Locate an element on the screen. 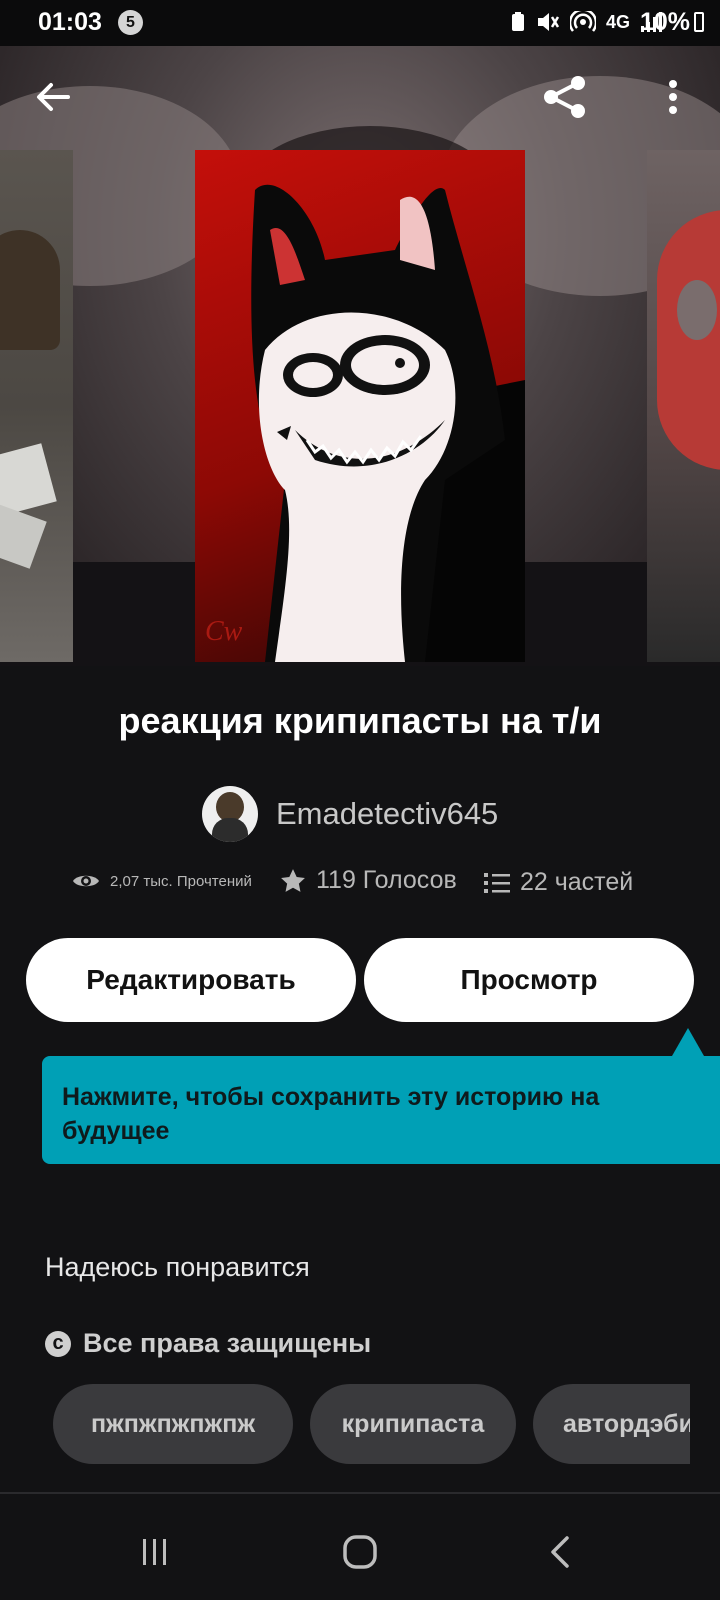  copyright-notice: c Все права защищены is located at coordinates (208, 1343).